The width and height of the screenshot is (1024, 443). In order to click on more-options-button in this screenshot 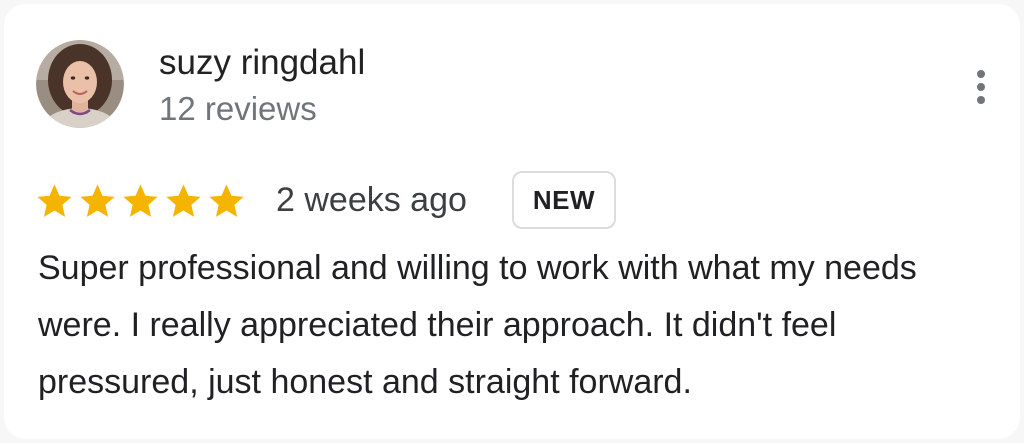, I will do `click(981, 87)`.